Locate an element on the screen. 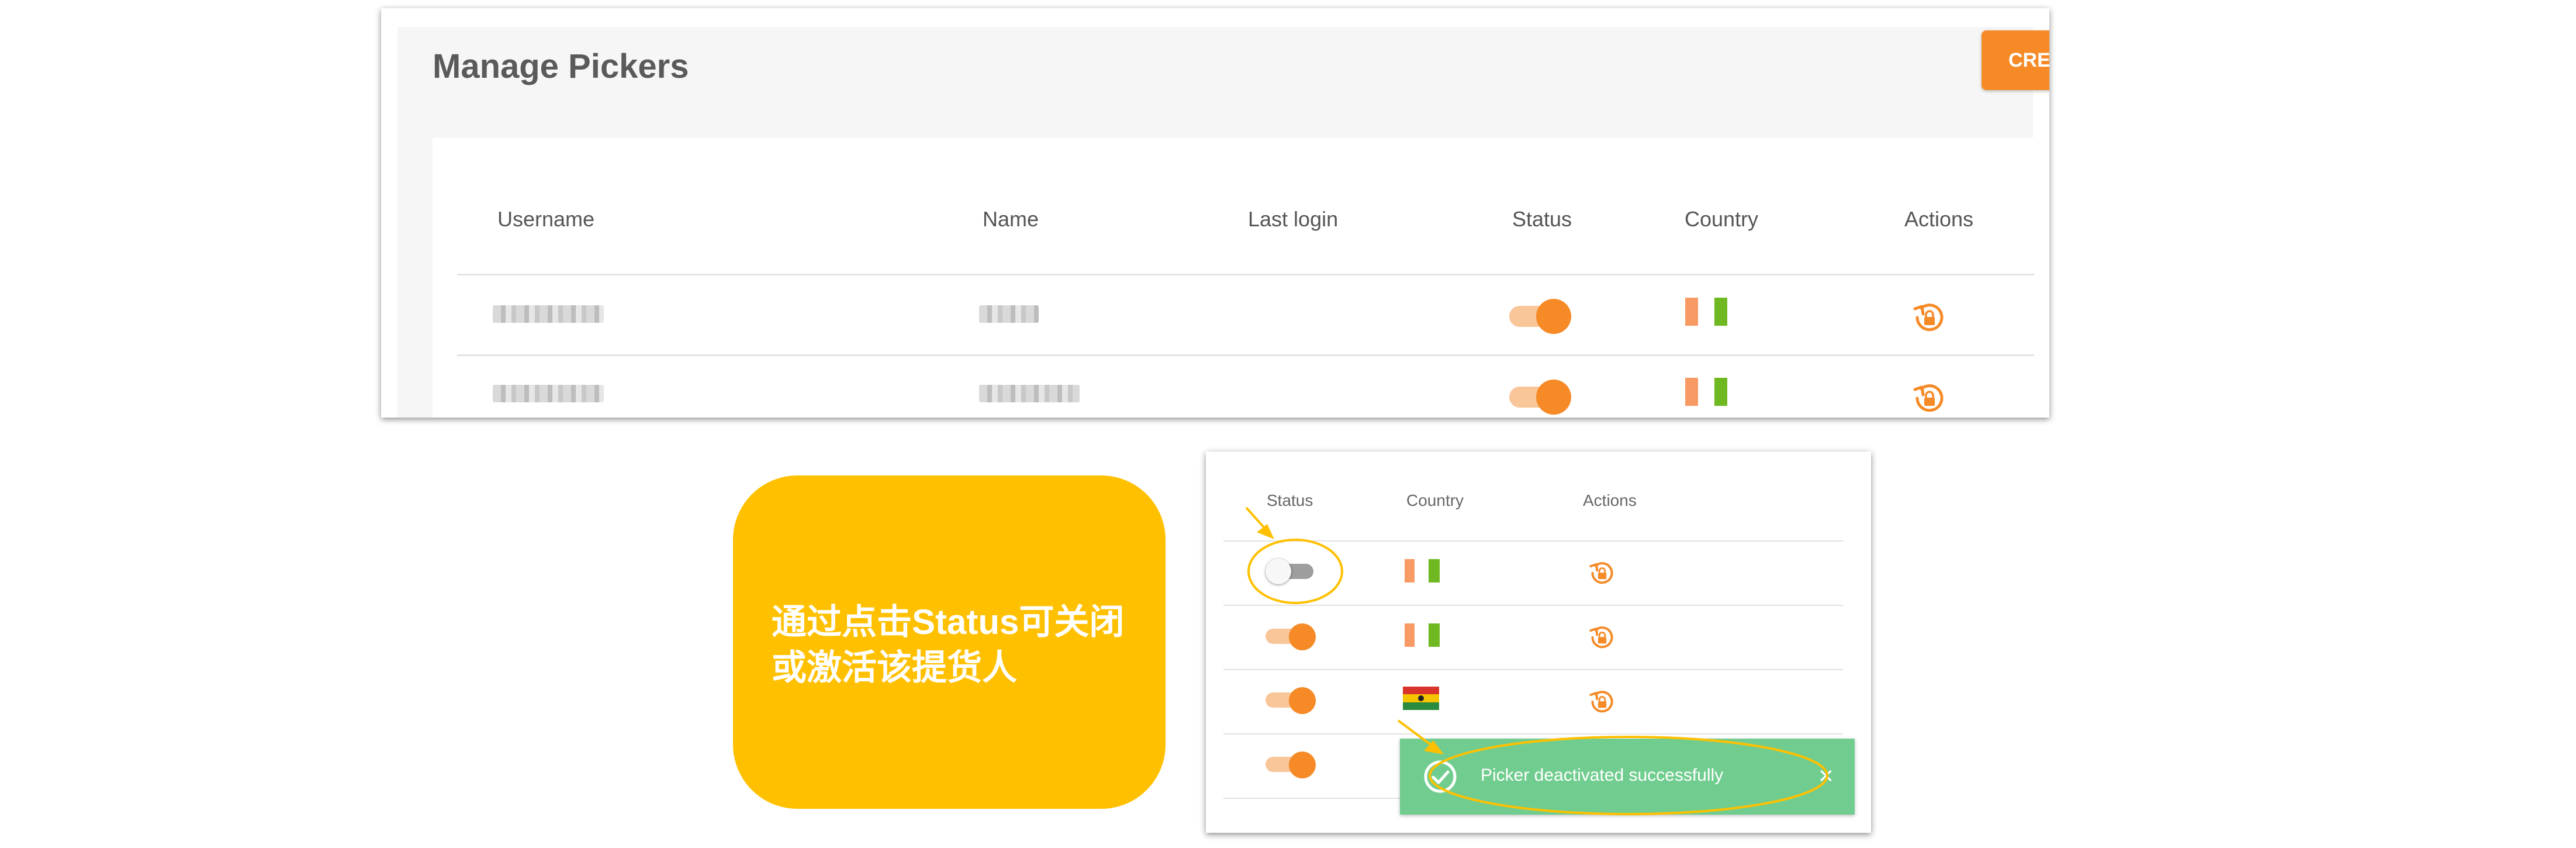  callout-text: 通过点击Status可关闭或激活该提货人 is located at coordinates (948, 644).